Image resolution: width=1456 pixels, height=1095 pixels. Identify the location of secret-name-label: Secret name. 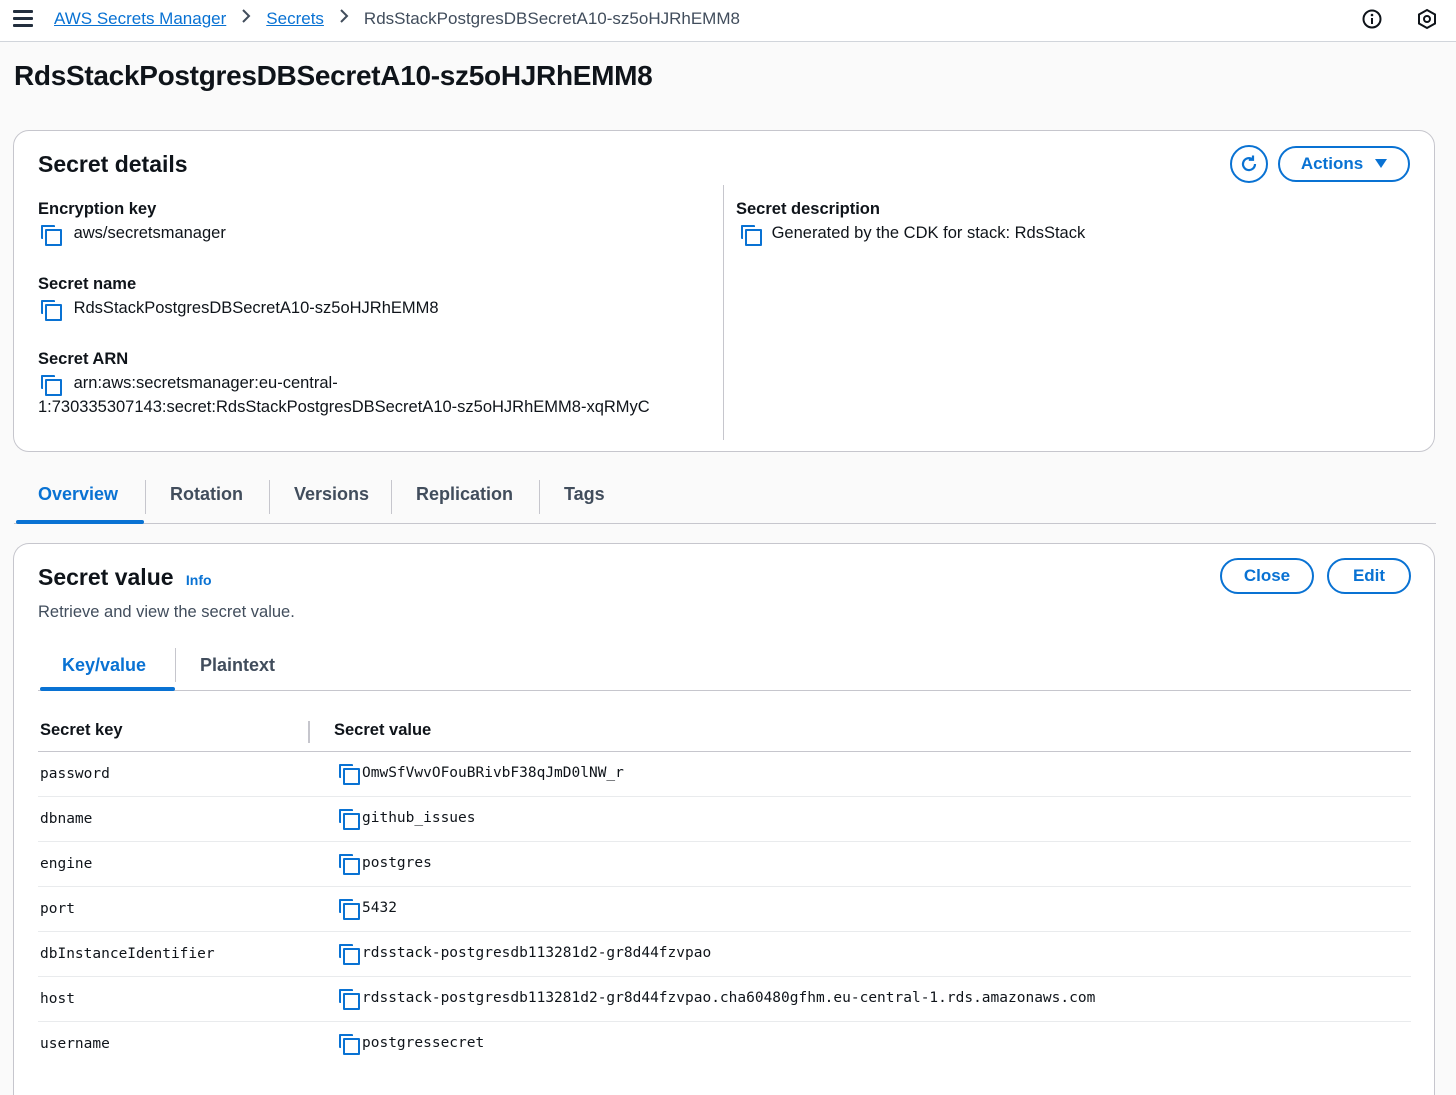
(87, 284).